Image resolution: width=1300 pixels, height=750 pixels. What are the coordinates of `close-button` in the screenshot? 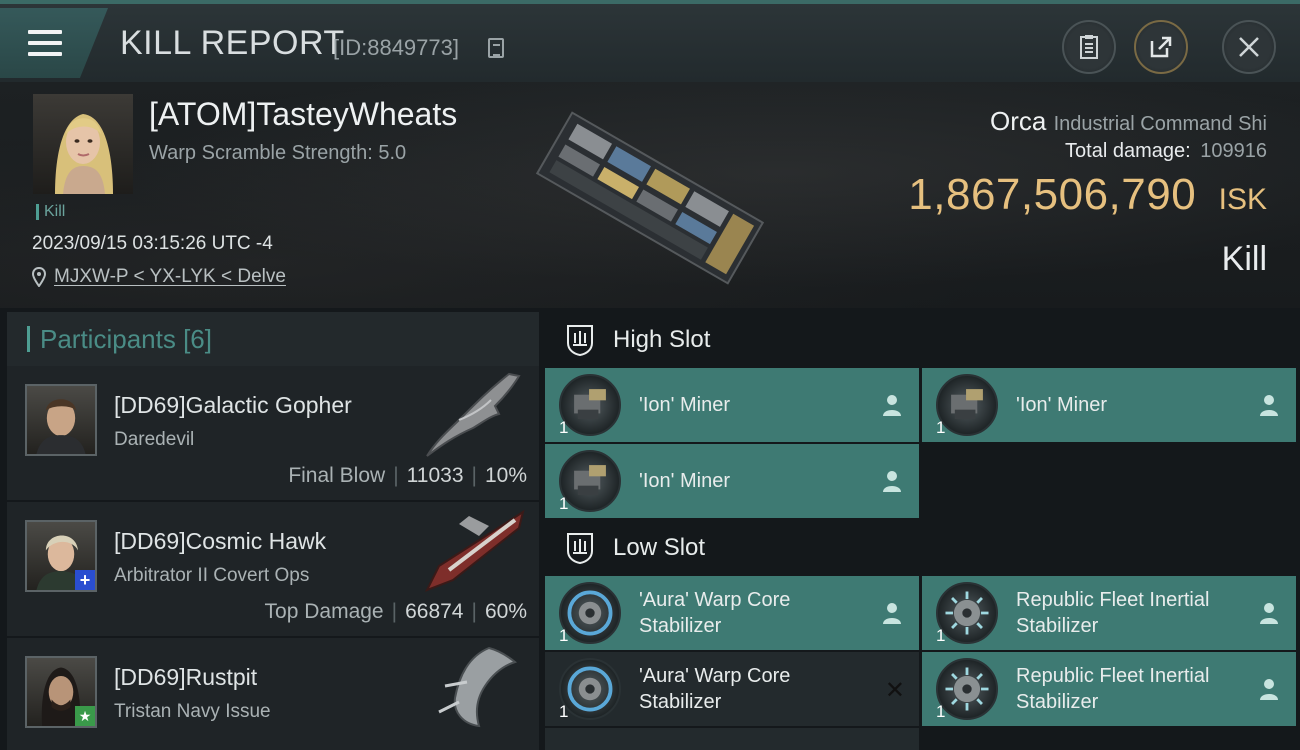 It's located at (1249, 47).